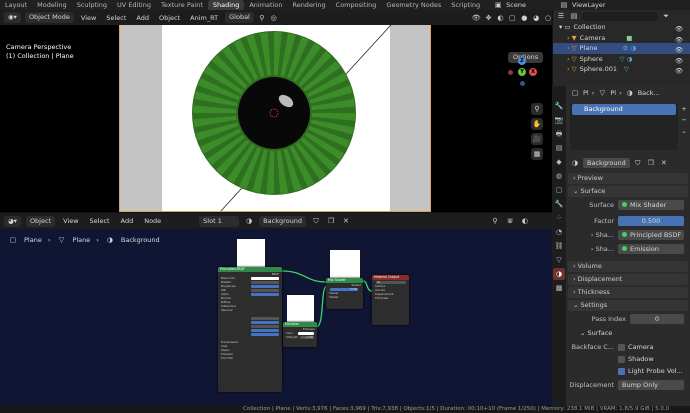 This screenshot has width=690, height=413. I want to click on object-tab-icon: ▢, so click(559, 190).